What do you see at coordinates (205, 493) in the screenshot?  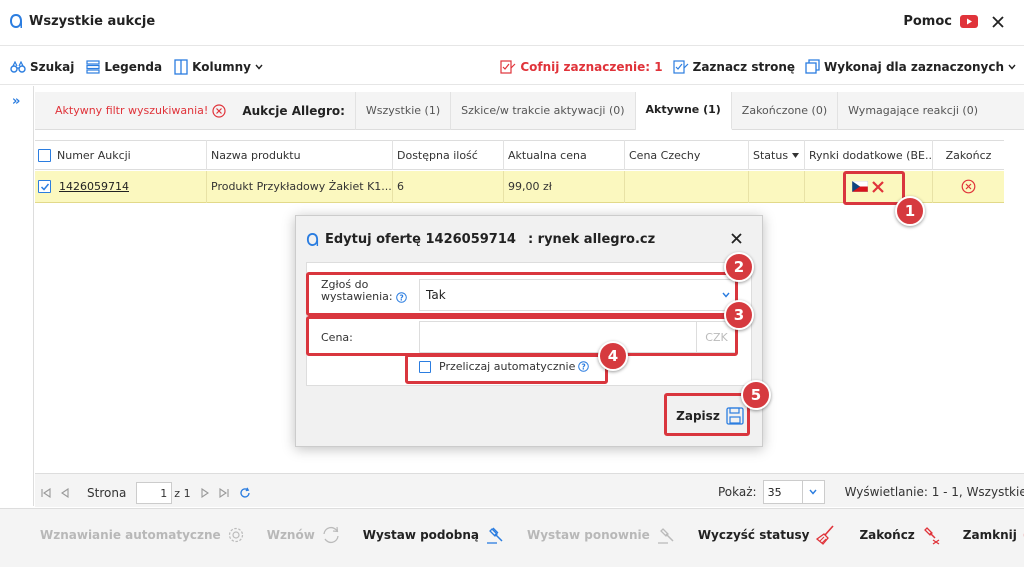 I see `next-page-icon` at bounding box center [205, 493].